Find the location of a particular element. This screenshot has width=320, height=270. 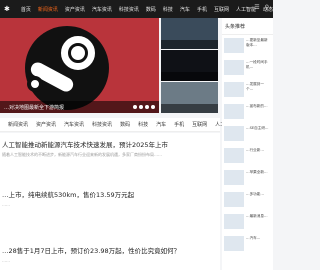

nav-right-icons: ☰ ⚲ is located at coordinates (261, 7).